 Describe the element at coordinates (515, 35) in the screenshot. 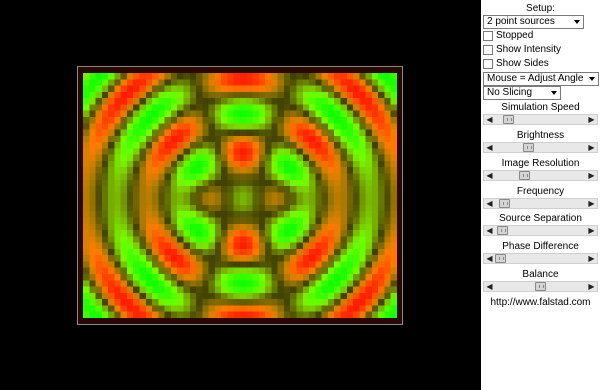

I see `stopped-label: Stopped` at that location.